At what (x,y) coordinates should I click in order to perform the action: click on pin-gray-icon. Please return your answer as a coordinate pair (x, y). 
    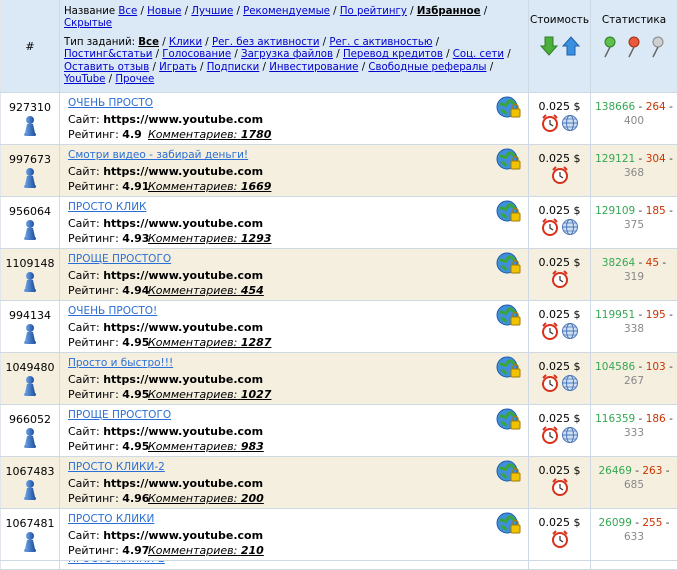
    Looking at the image, I should click on (658, 47).